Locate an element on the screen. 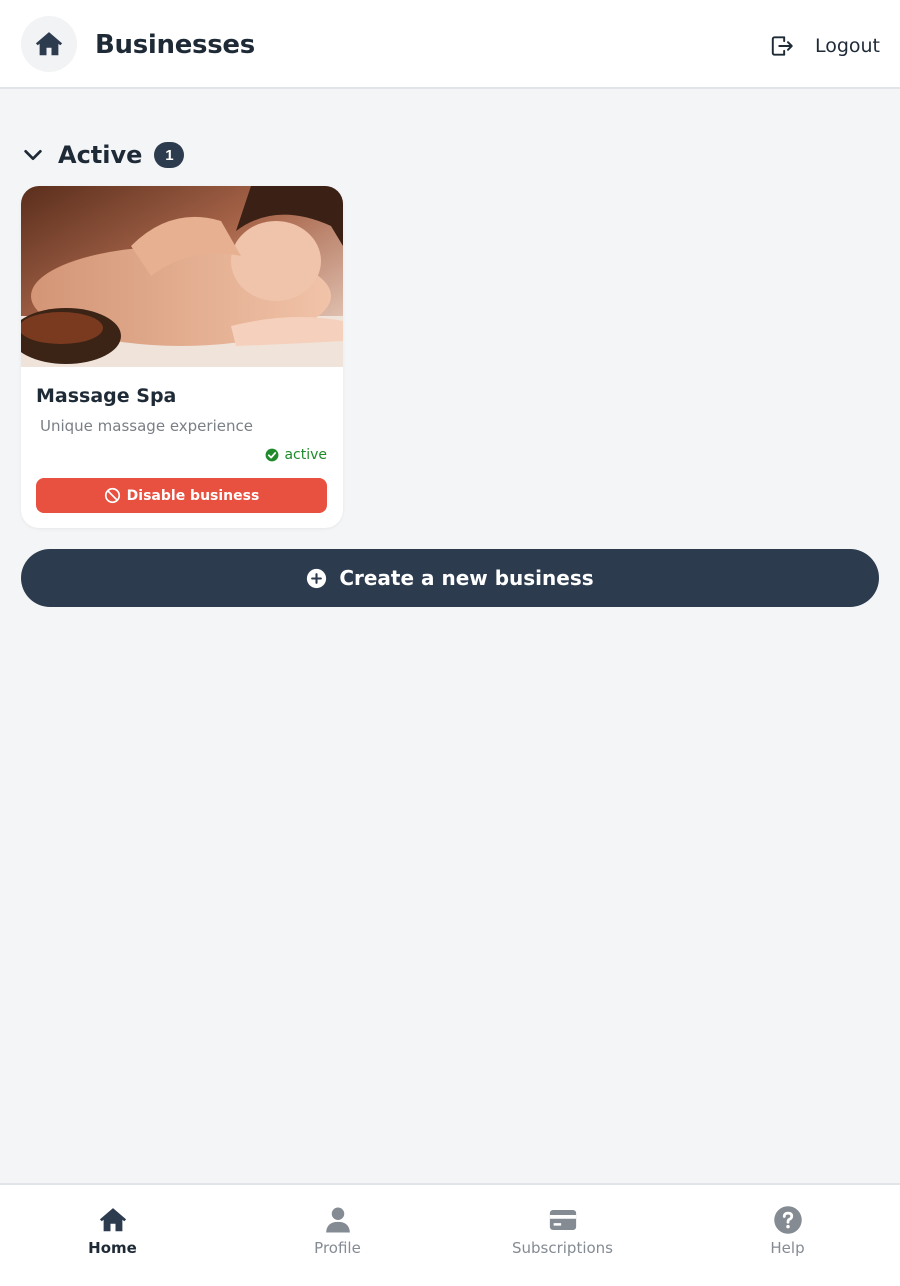 Image resolution: width=900 pixels, height=1286 pixels. disable-business-label: Disable business is located at coordinates (193, 495).